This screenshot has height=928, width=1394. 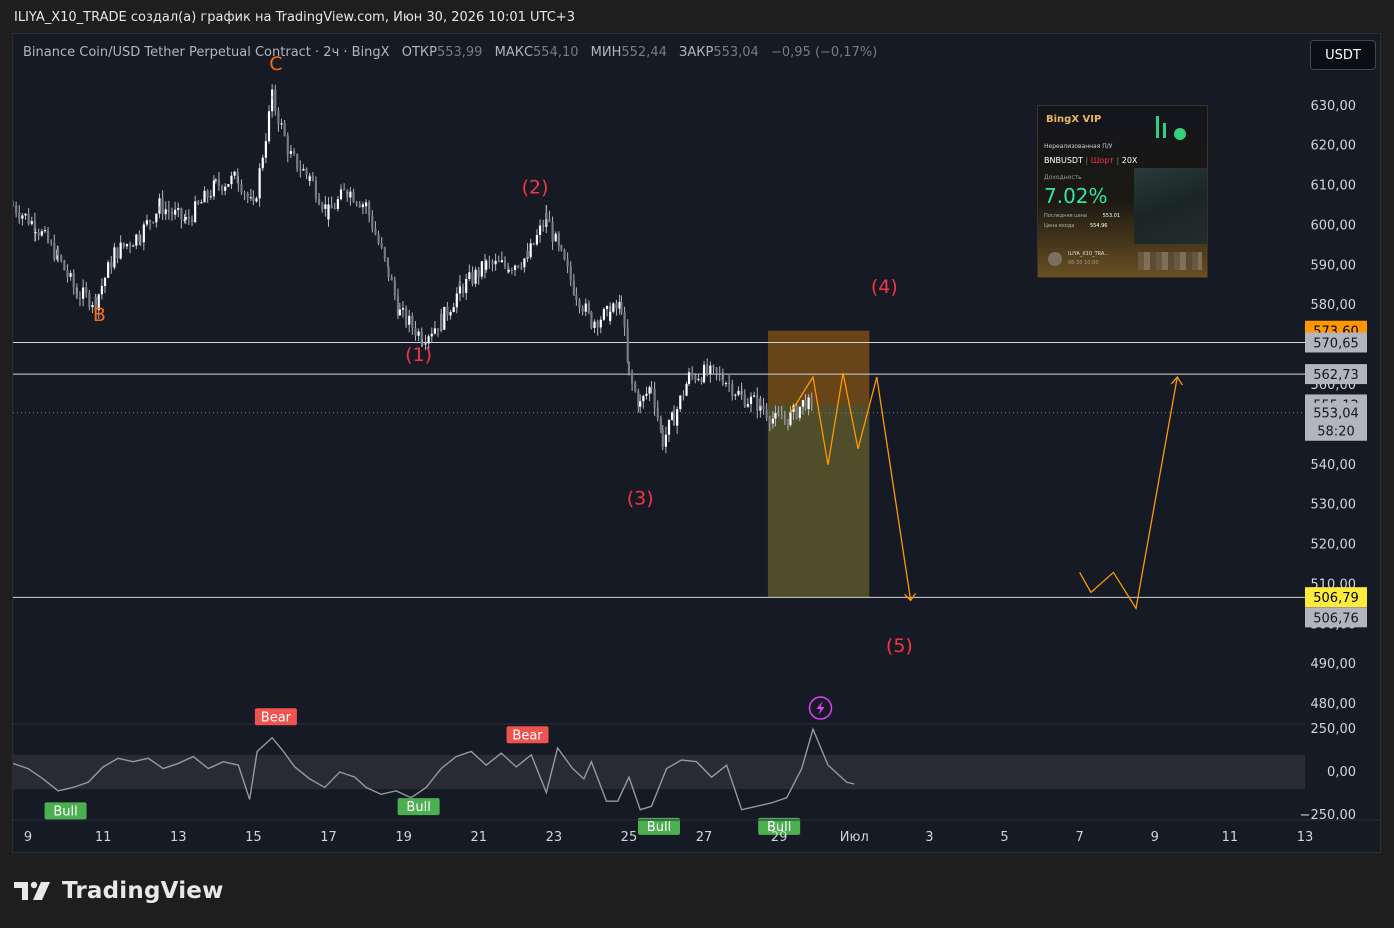 I want to click on time-axis-tick: 9, so click(x=1155, y=837).